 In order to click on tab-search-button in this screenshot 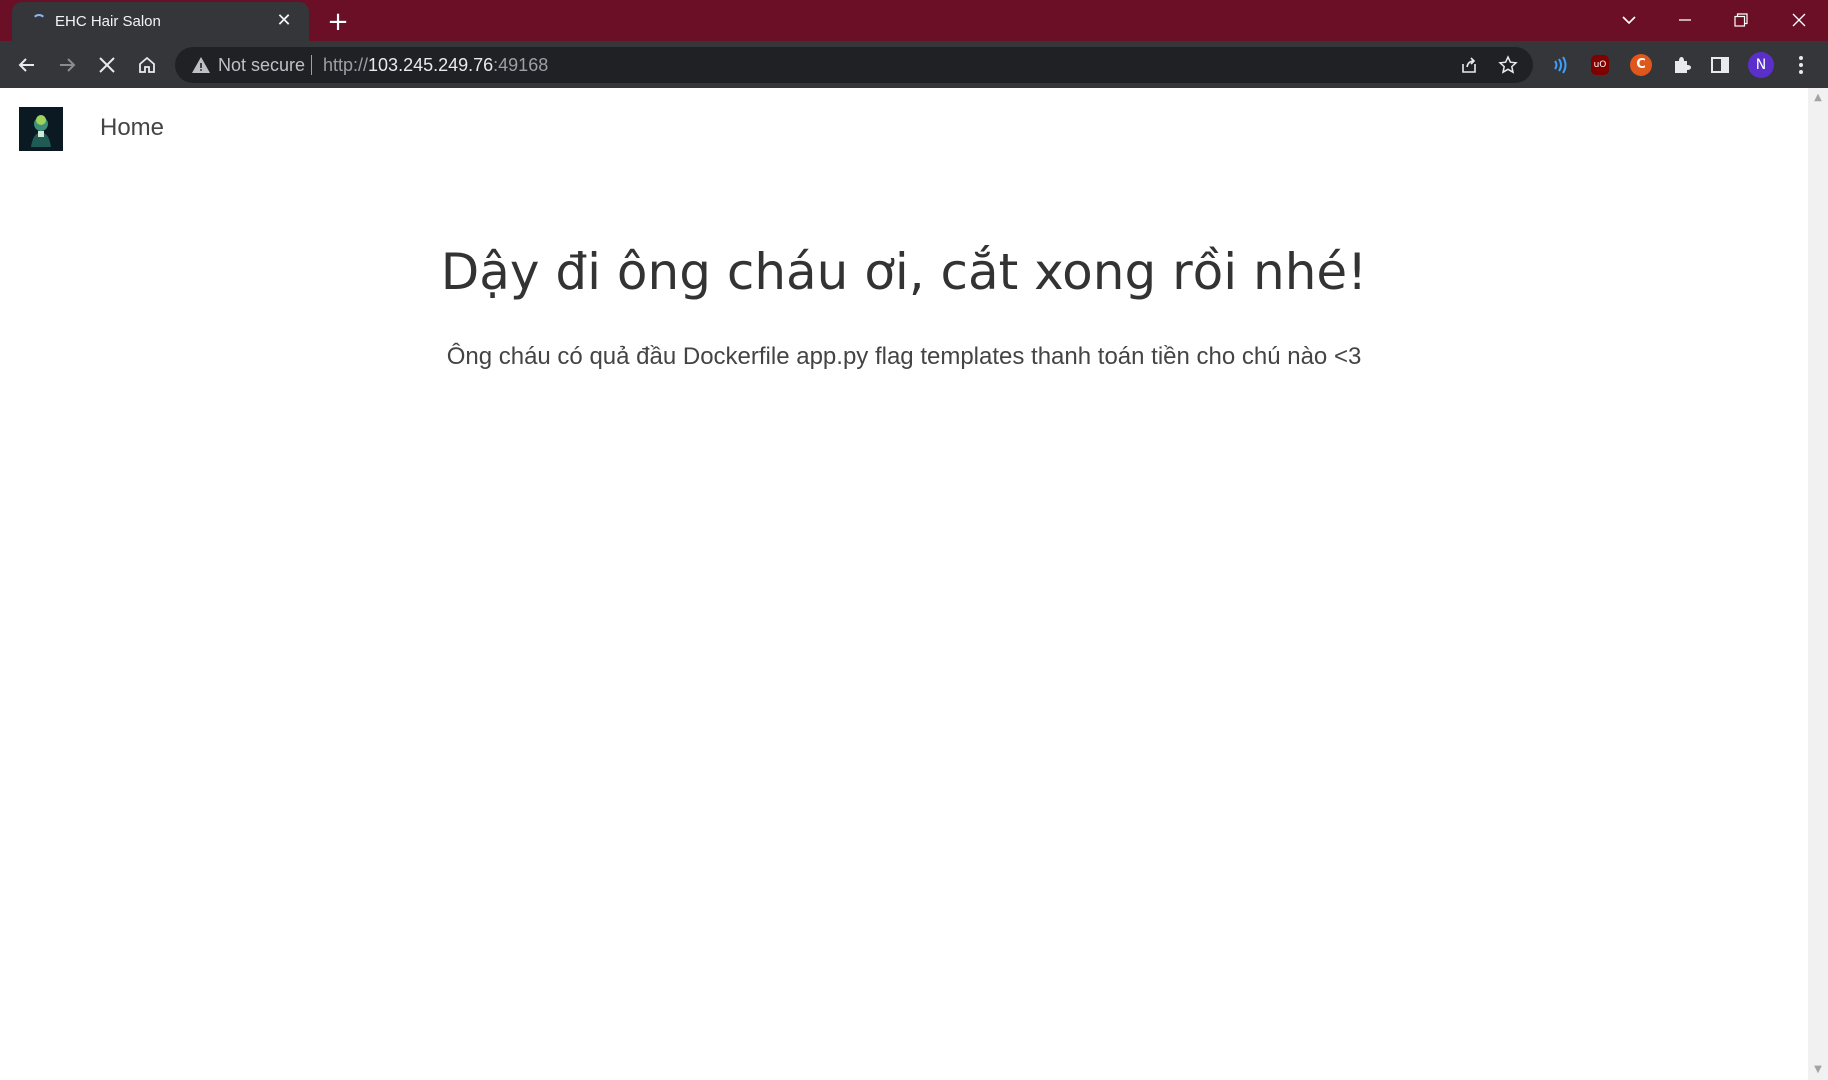, I will do `click(1629, 19)`.